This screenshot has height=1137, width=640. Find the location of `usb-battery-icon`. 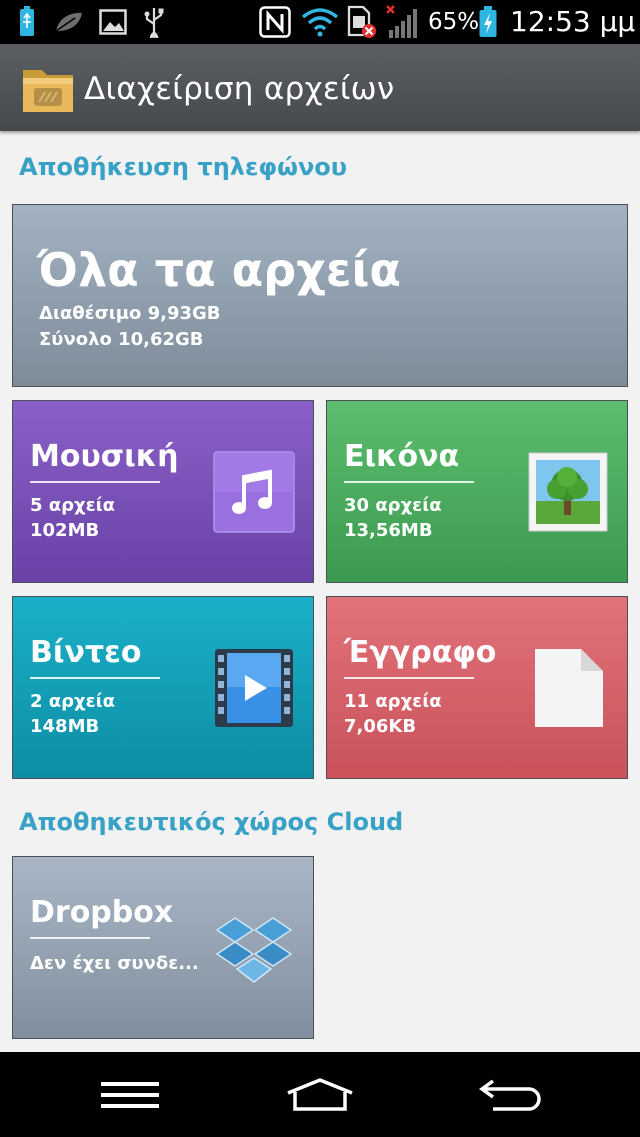

usb-battery-icon is located at coordinates (27, 22).